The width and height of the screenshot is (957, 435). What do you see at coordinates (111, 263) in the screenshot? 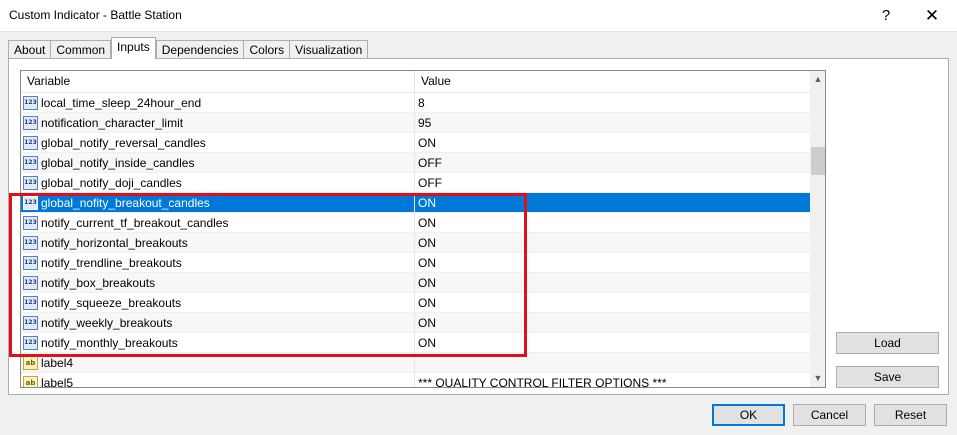
I see `variable-name: notify_trendline_breakouts` at bounding box center [111, 263].